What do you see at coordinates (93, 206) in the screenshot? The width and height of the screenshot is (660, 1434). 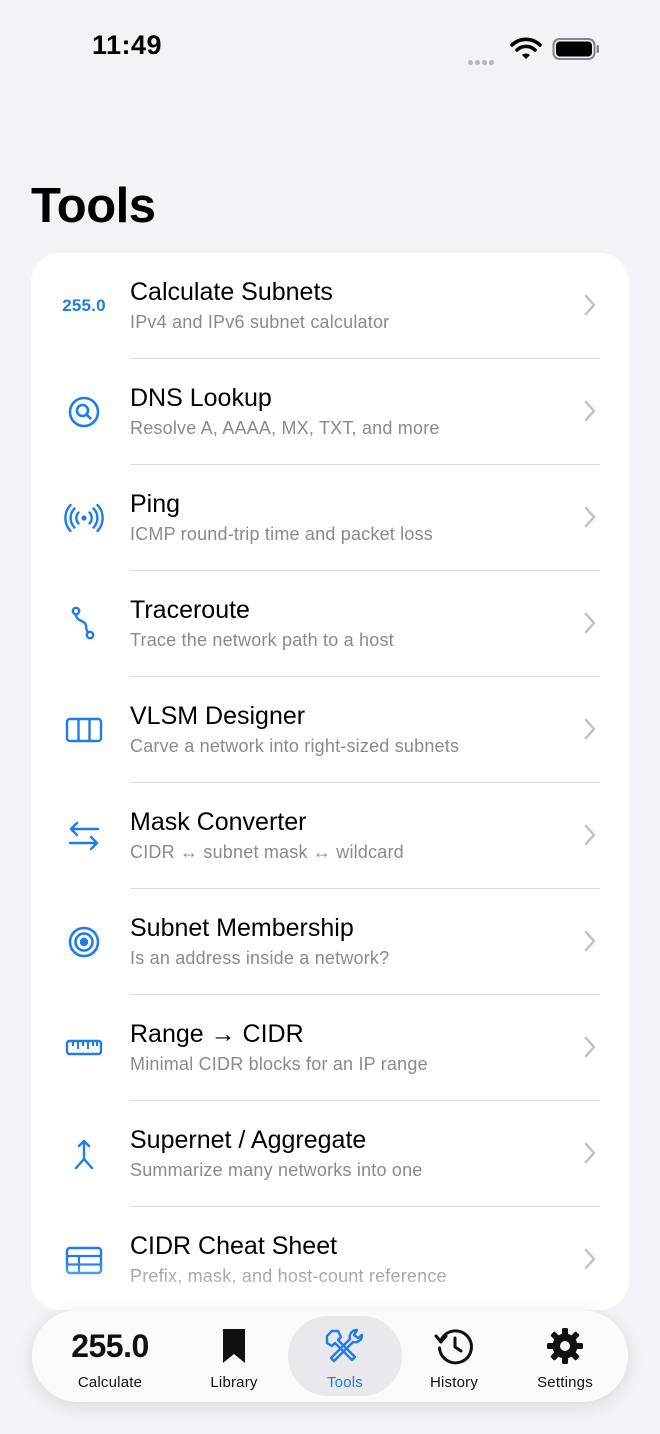 I see `page-title: Tools` at bounding box center [93, 206].